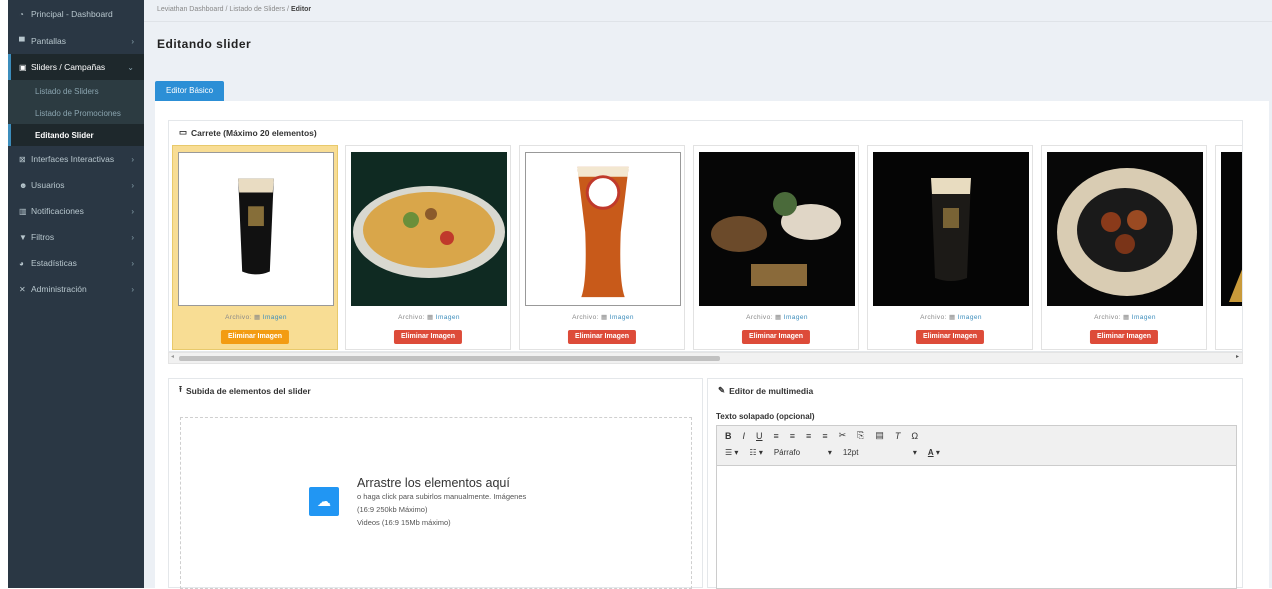  I want to click on carousel-scrollbar: ◂ ▸, so click(705, 358).